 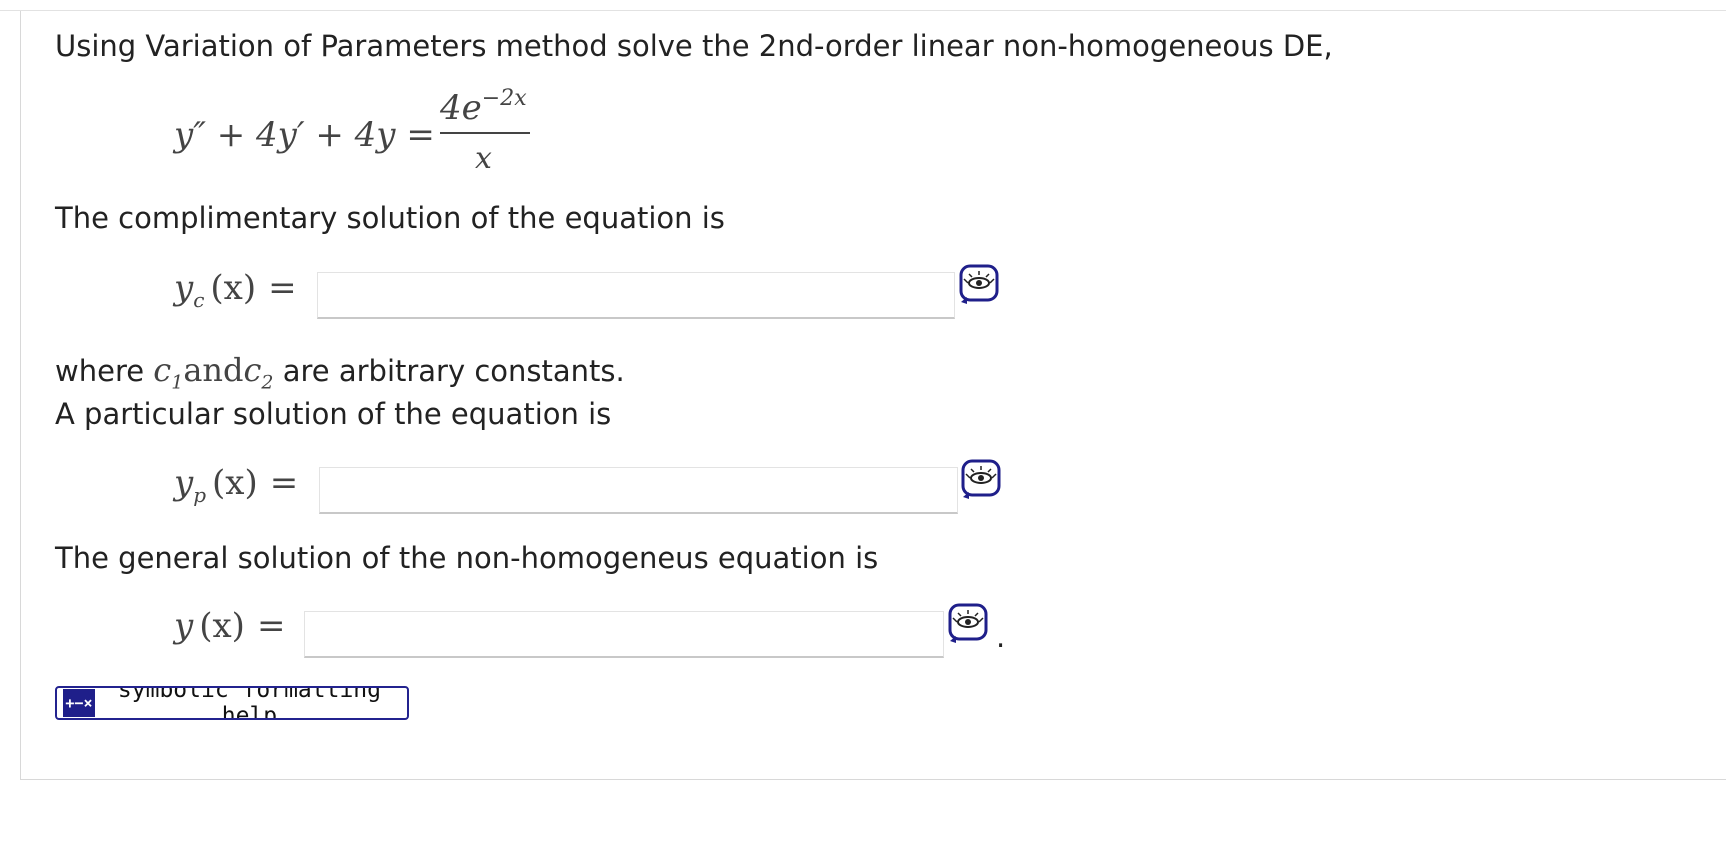 What do you see at coordinates (1001, 637) in the screenshot?
I see `trailing-period: .` at bounding box center [1001, 637].